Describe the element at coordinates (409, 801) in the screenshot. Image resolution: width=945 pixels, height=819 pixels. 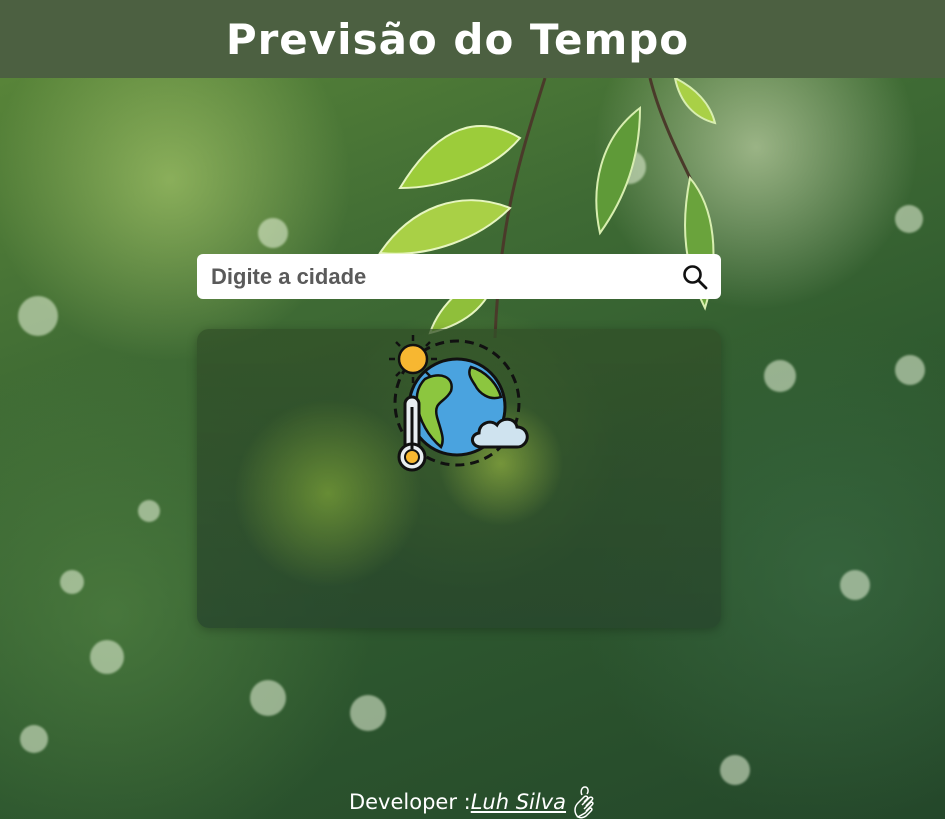
I see `developer-label: Developer :` at that location.